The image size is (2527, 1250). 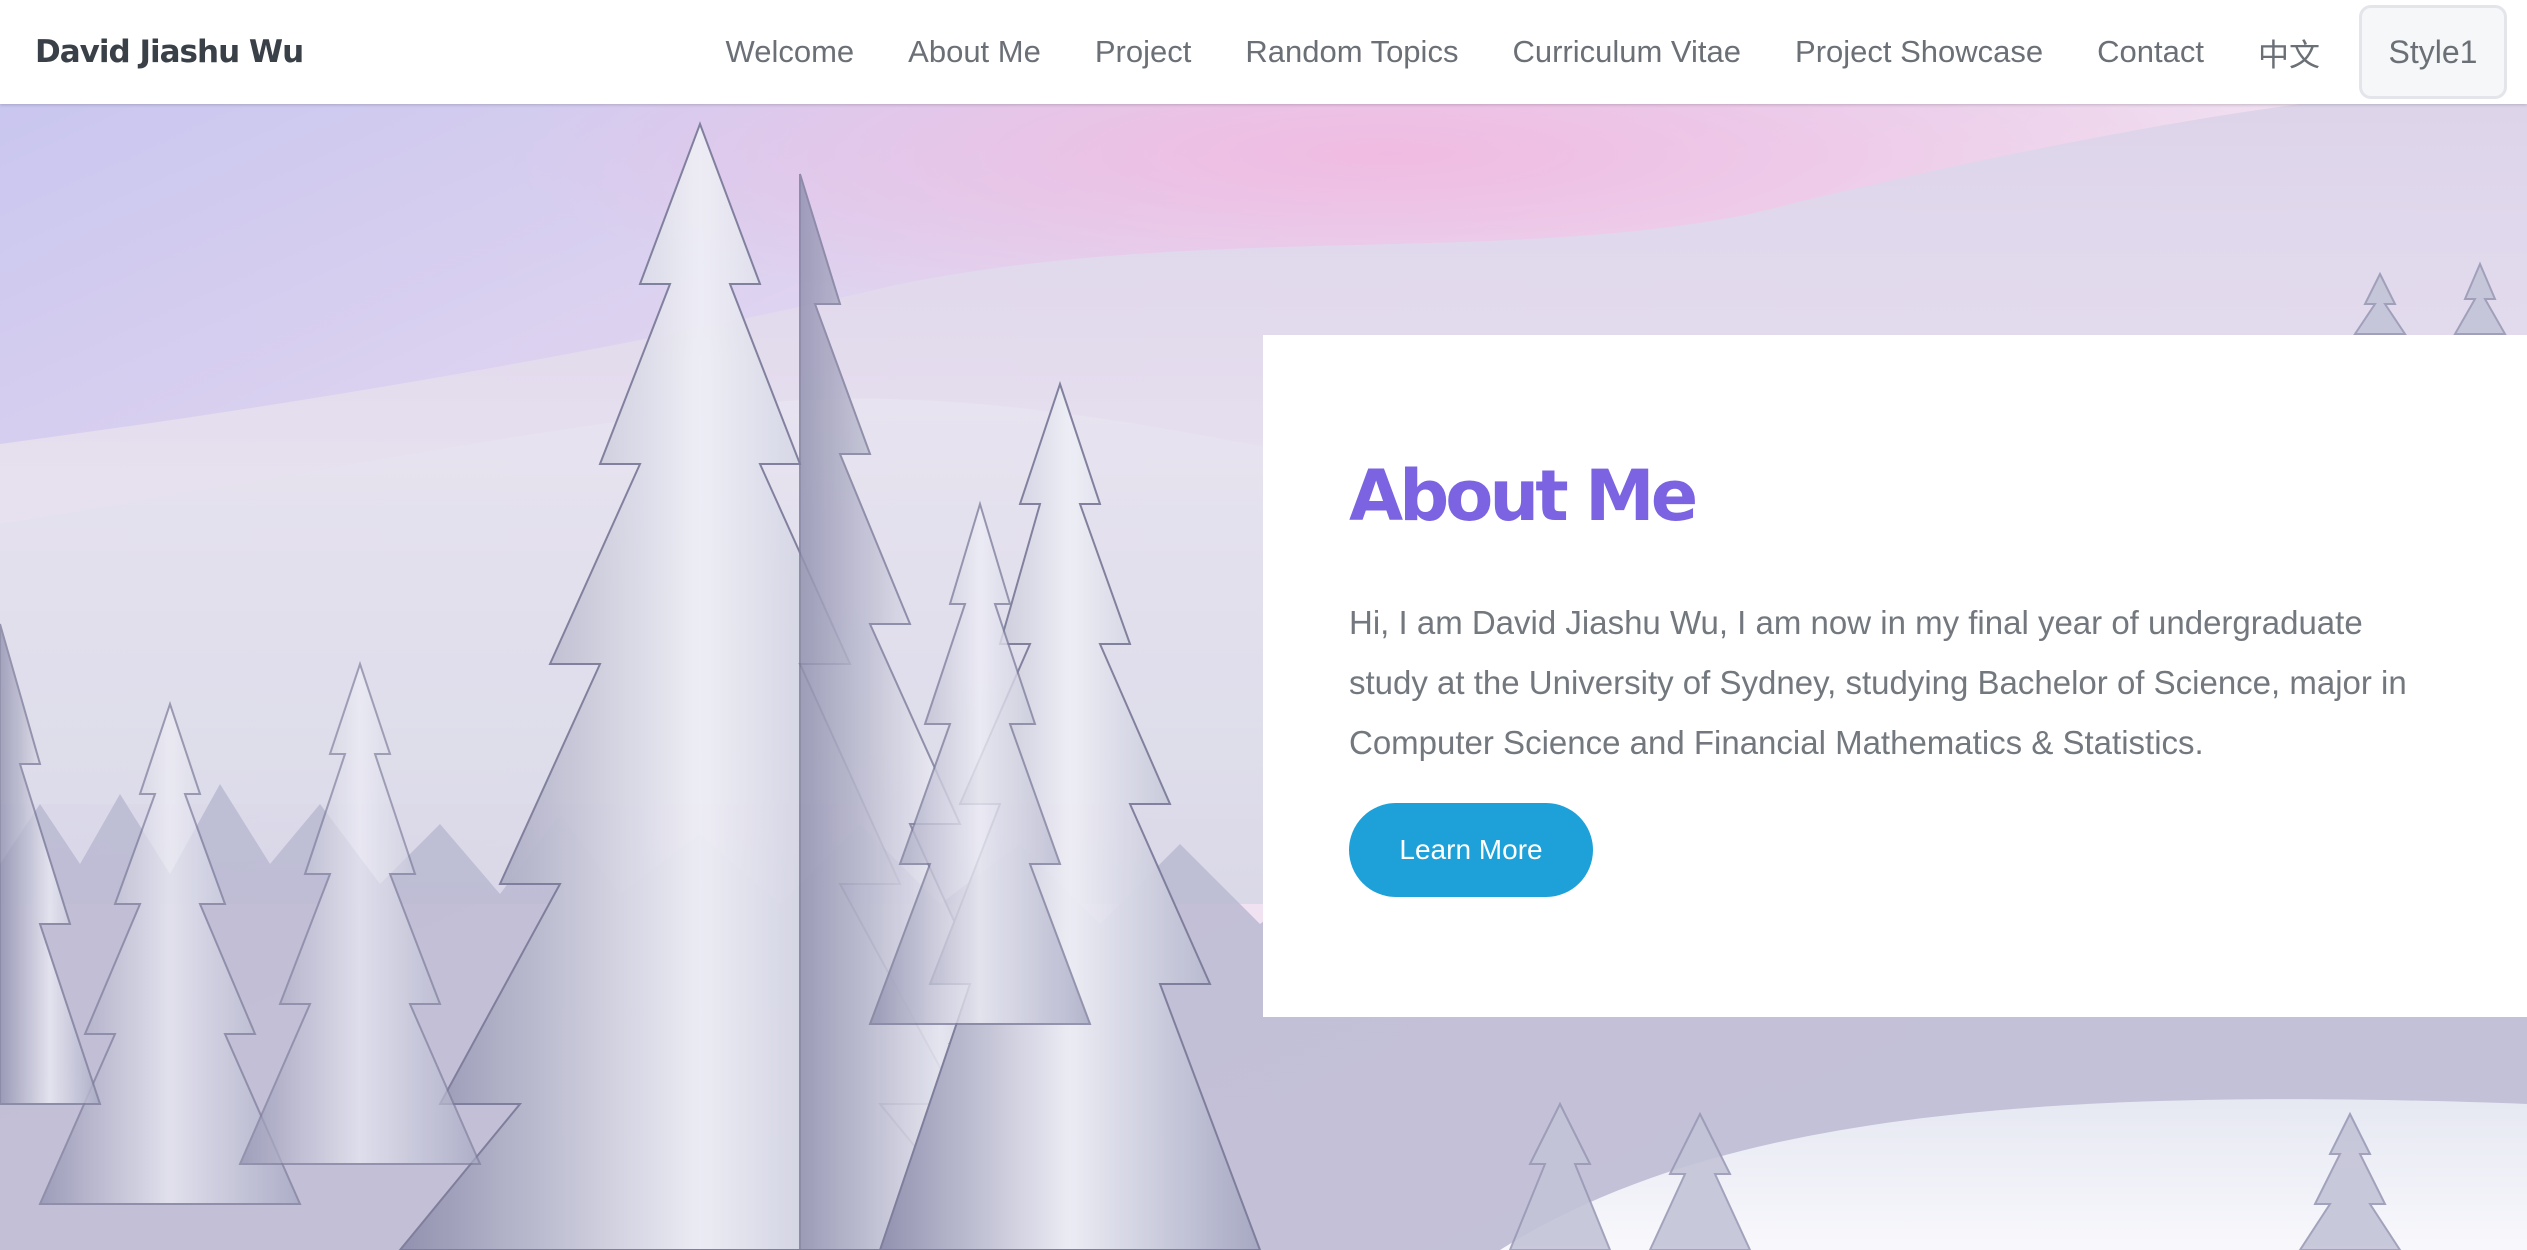 What do you see at coordinates (2289, 52) in the screenshot?
I see `nav-link-chinese: 中文` at bounding box center [2289, 52].